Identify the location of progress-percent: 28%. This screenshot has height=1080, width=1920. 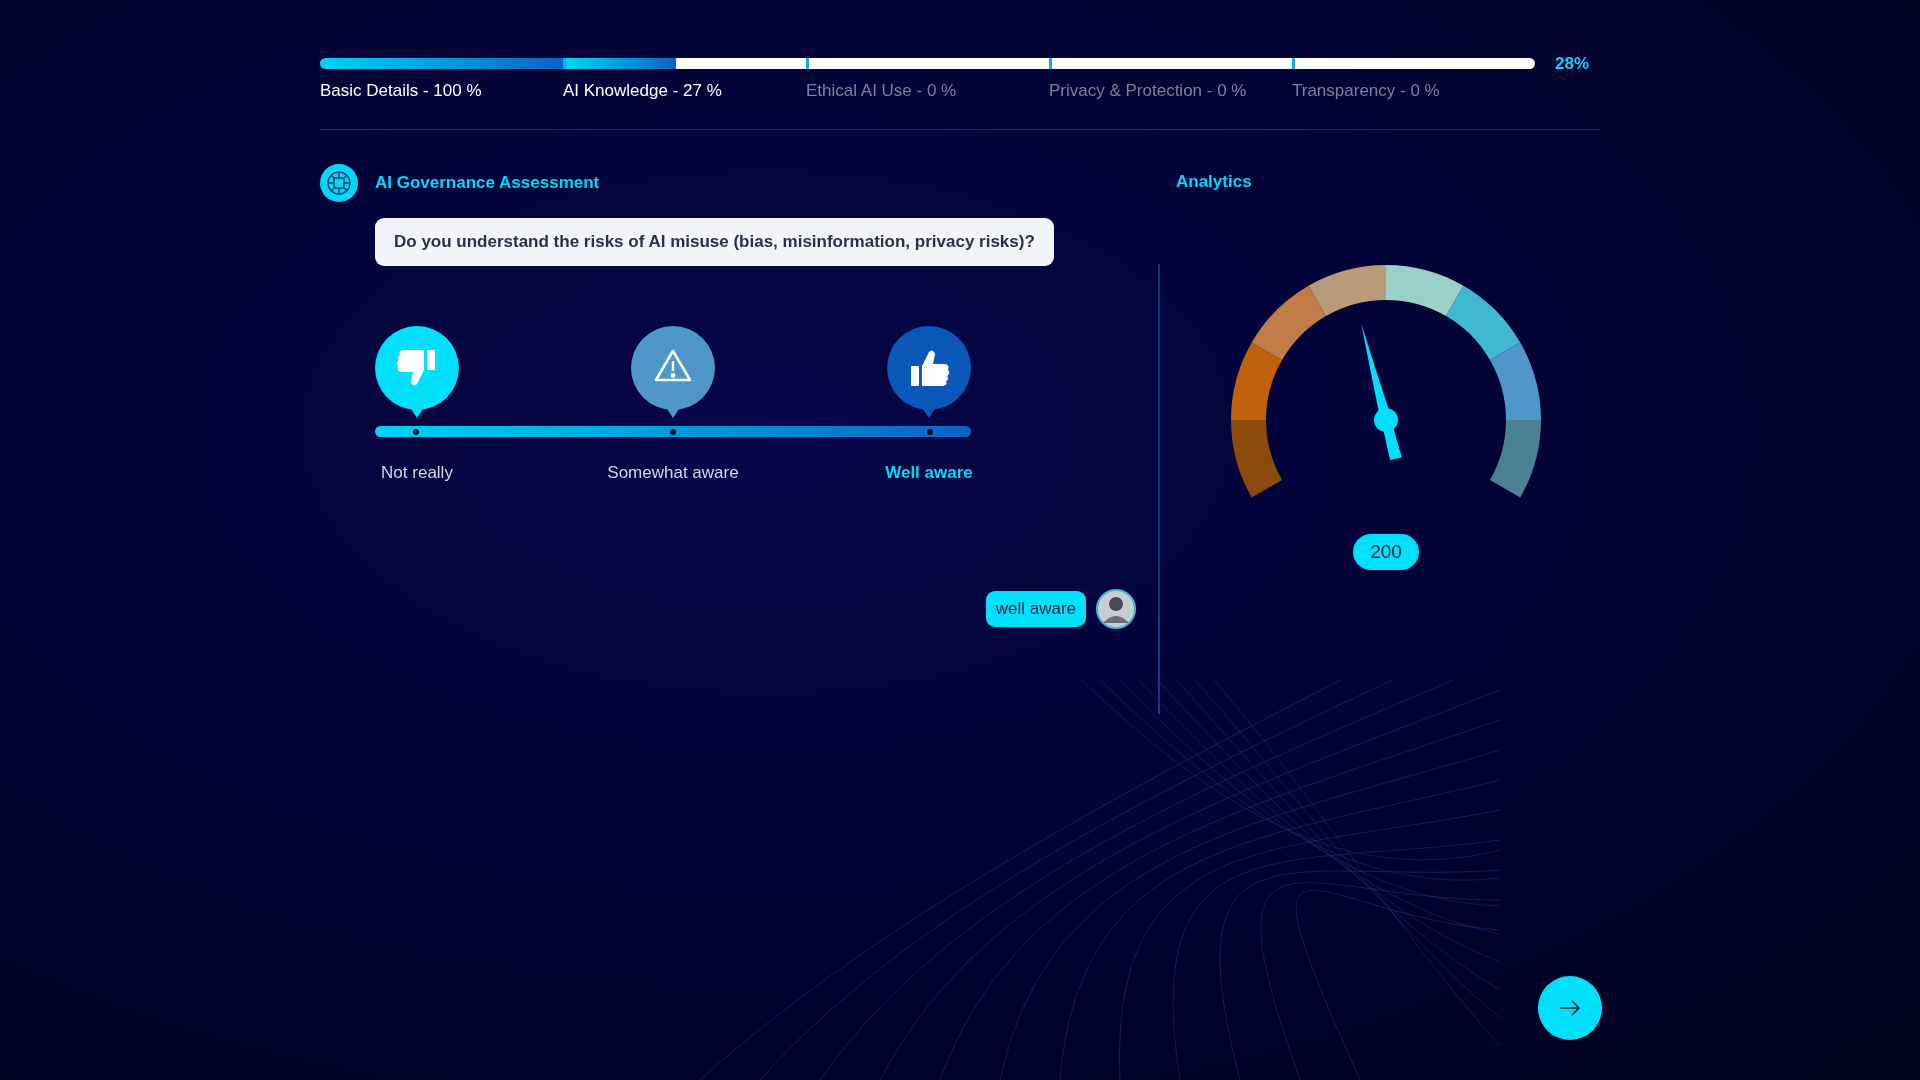
(1572, 64).